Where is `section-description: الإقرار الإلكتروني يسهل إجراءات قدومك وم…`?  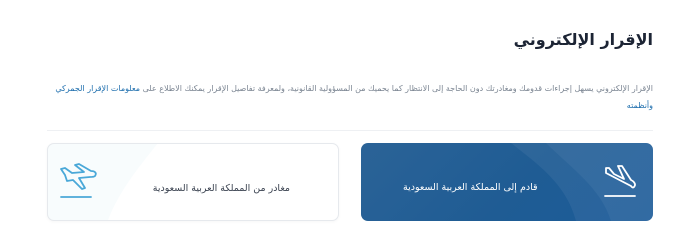
section-description: الإقرار الإلكتروني يسهل إجراءات قدومك وم… is located at coordinates (348, 97).